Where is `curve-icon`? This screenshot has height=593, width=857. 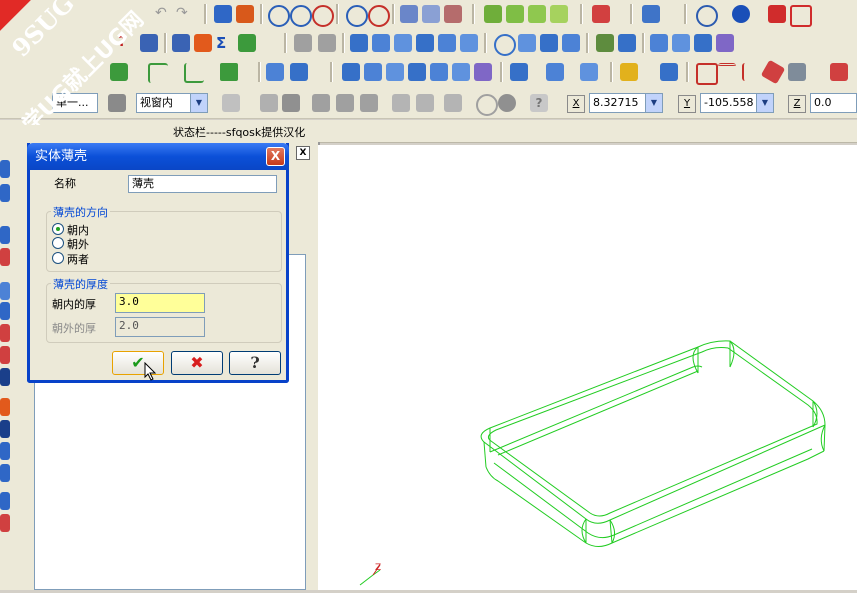
curve-icon is located at coordinates (158, 73).